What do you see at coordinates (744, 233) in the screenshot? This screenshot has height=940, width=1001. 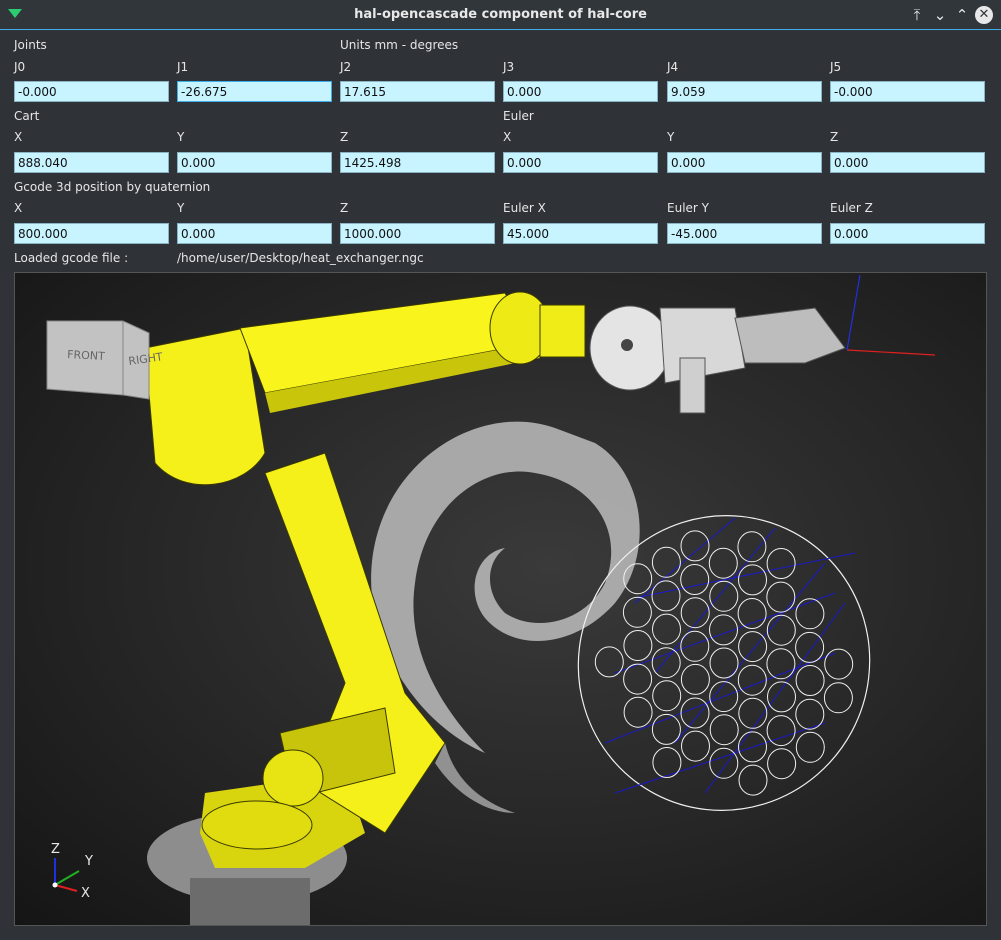 I see `gcode-euler-y-field: -45.000` at bounding box center [744, 233].